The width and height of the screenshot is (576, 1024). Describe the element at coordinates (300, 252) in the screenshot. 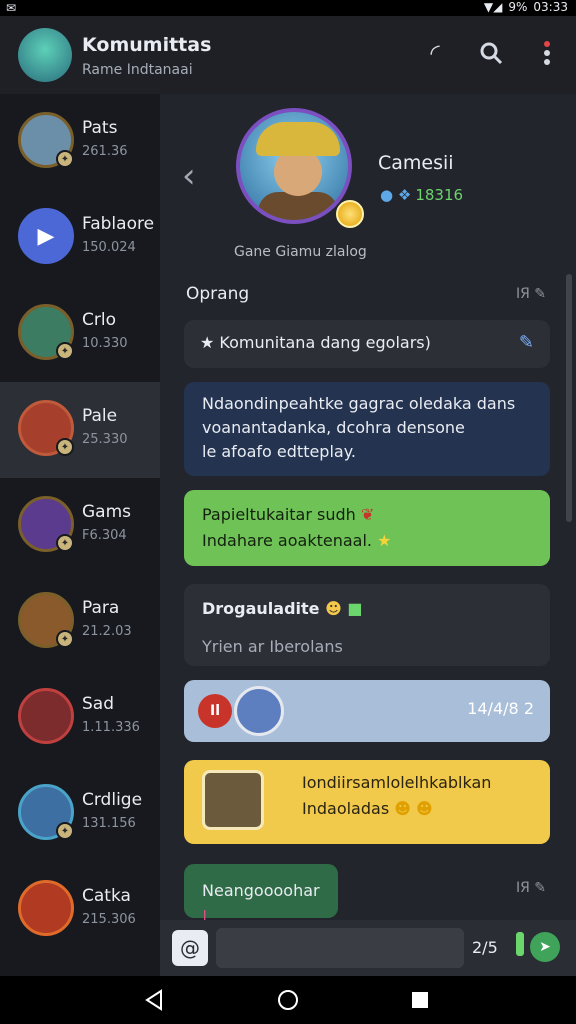

I see `profile-caption: Gane Giamu zlalog` at that location.